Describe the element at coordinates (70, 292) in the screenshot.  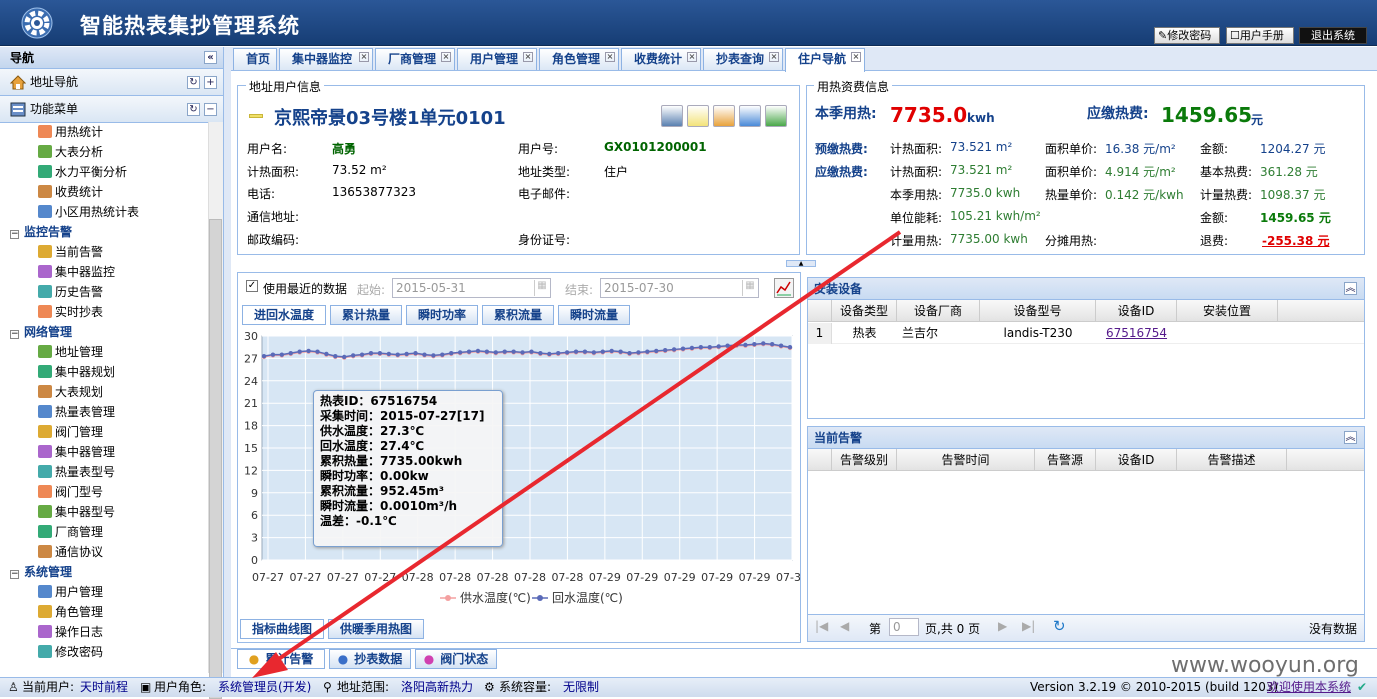
I see `menu-item: 历史告警` at that location.